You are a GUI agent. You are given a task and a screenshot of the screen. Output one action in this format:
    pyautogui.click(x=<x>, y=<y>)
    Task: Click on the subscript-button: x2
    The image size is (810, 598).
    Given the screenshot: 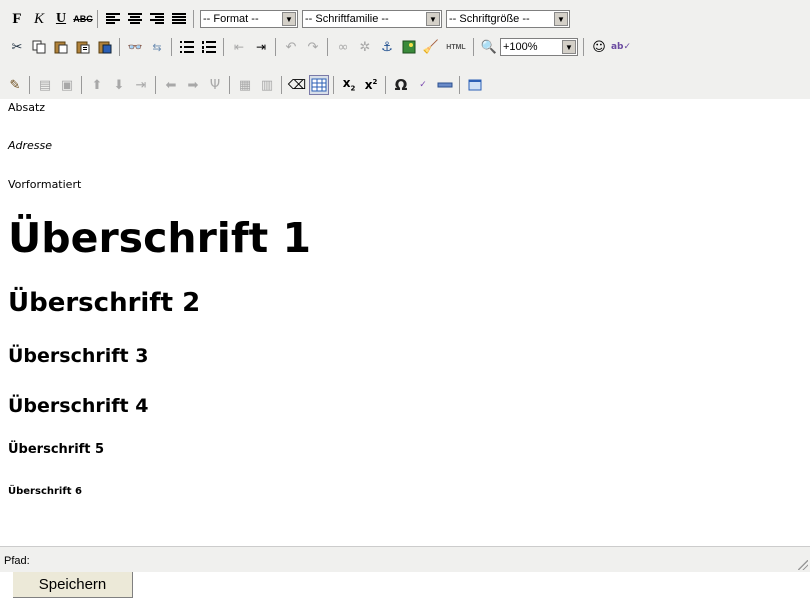 What is the action you would take?
    pyautogui.click(x=349, y=85)
    